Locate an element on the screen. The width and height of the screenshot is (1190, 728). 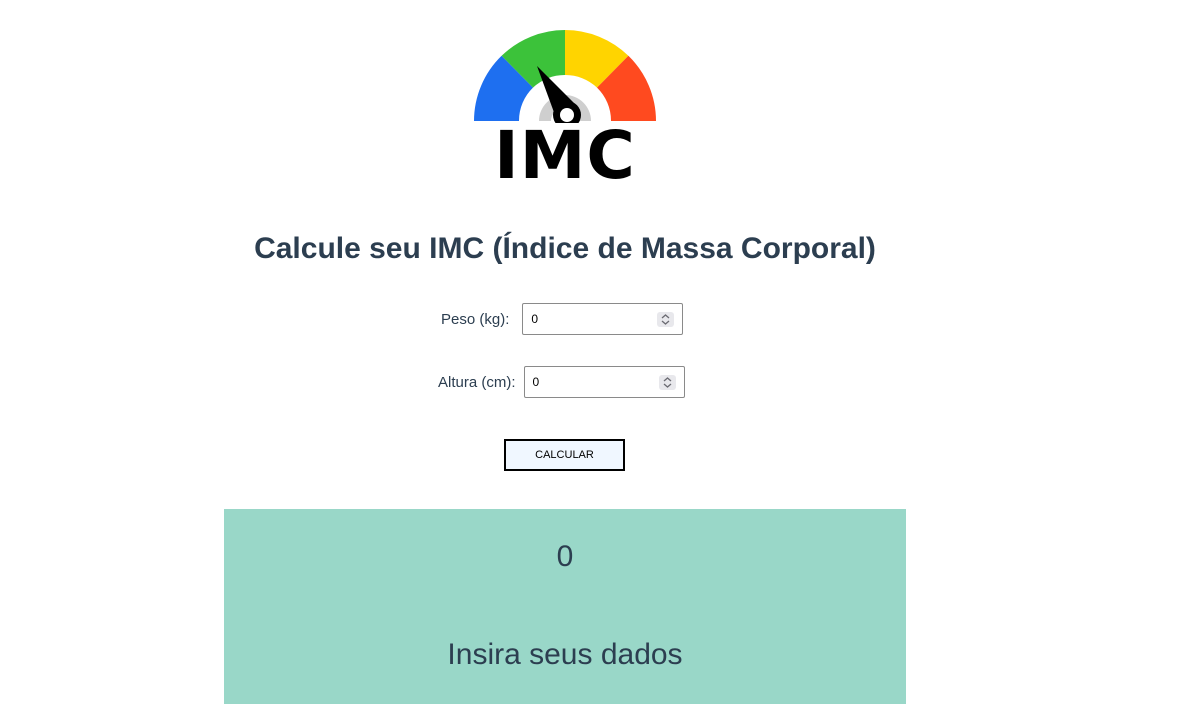
logo-text: IMC is located at coordinates (565, 155).